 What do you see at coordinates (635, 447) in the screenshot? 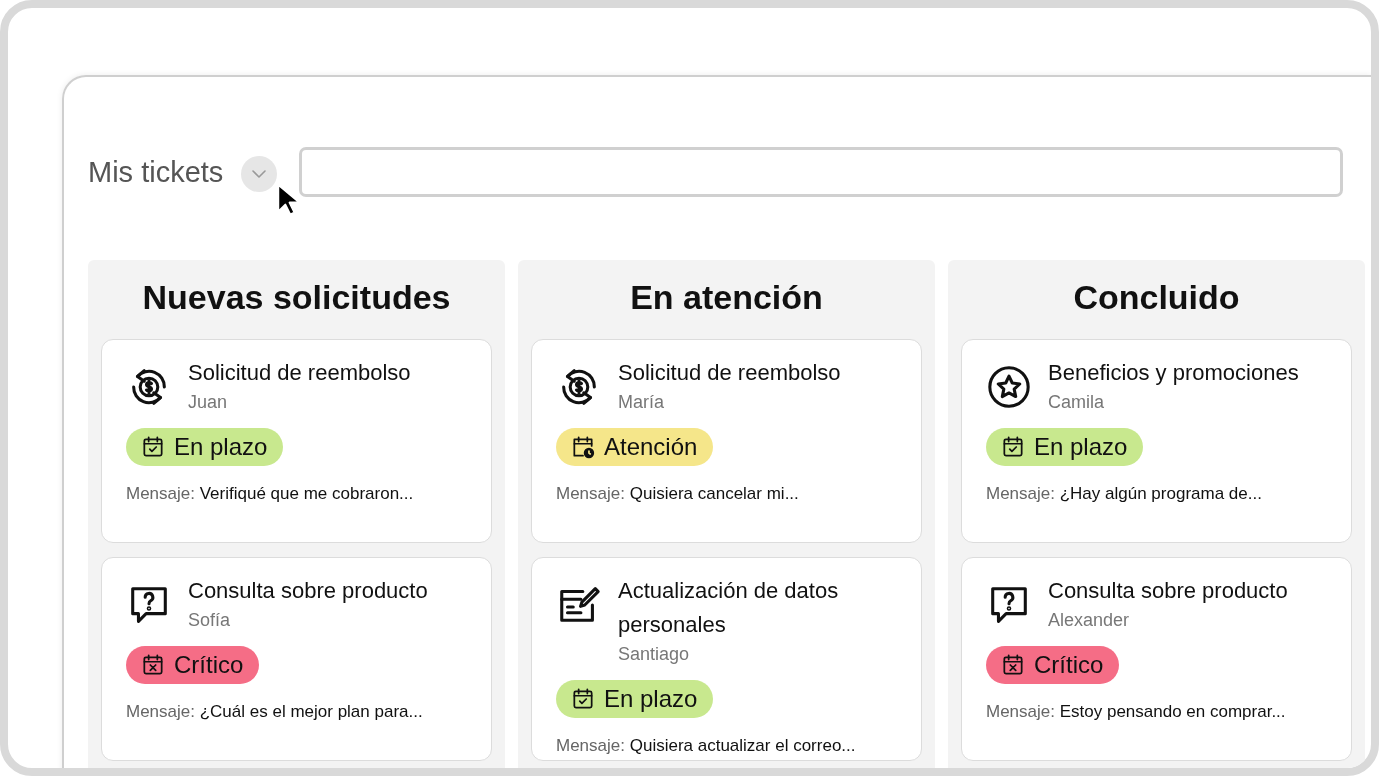
I see `status-badge: Atención` at bounding box center [635, 447].